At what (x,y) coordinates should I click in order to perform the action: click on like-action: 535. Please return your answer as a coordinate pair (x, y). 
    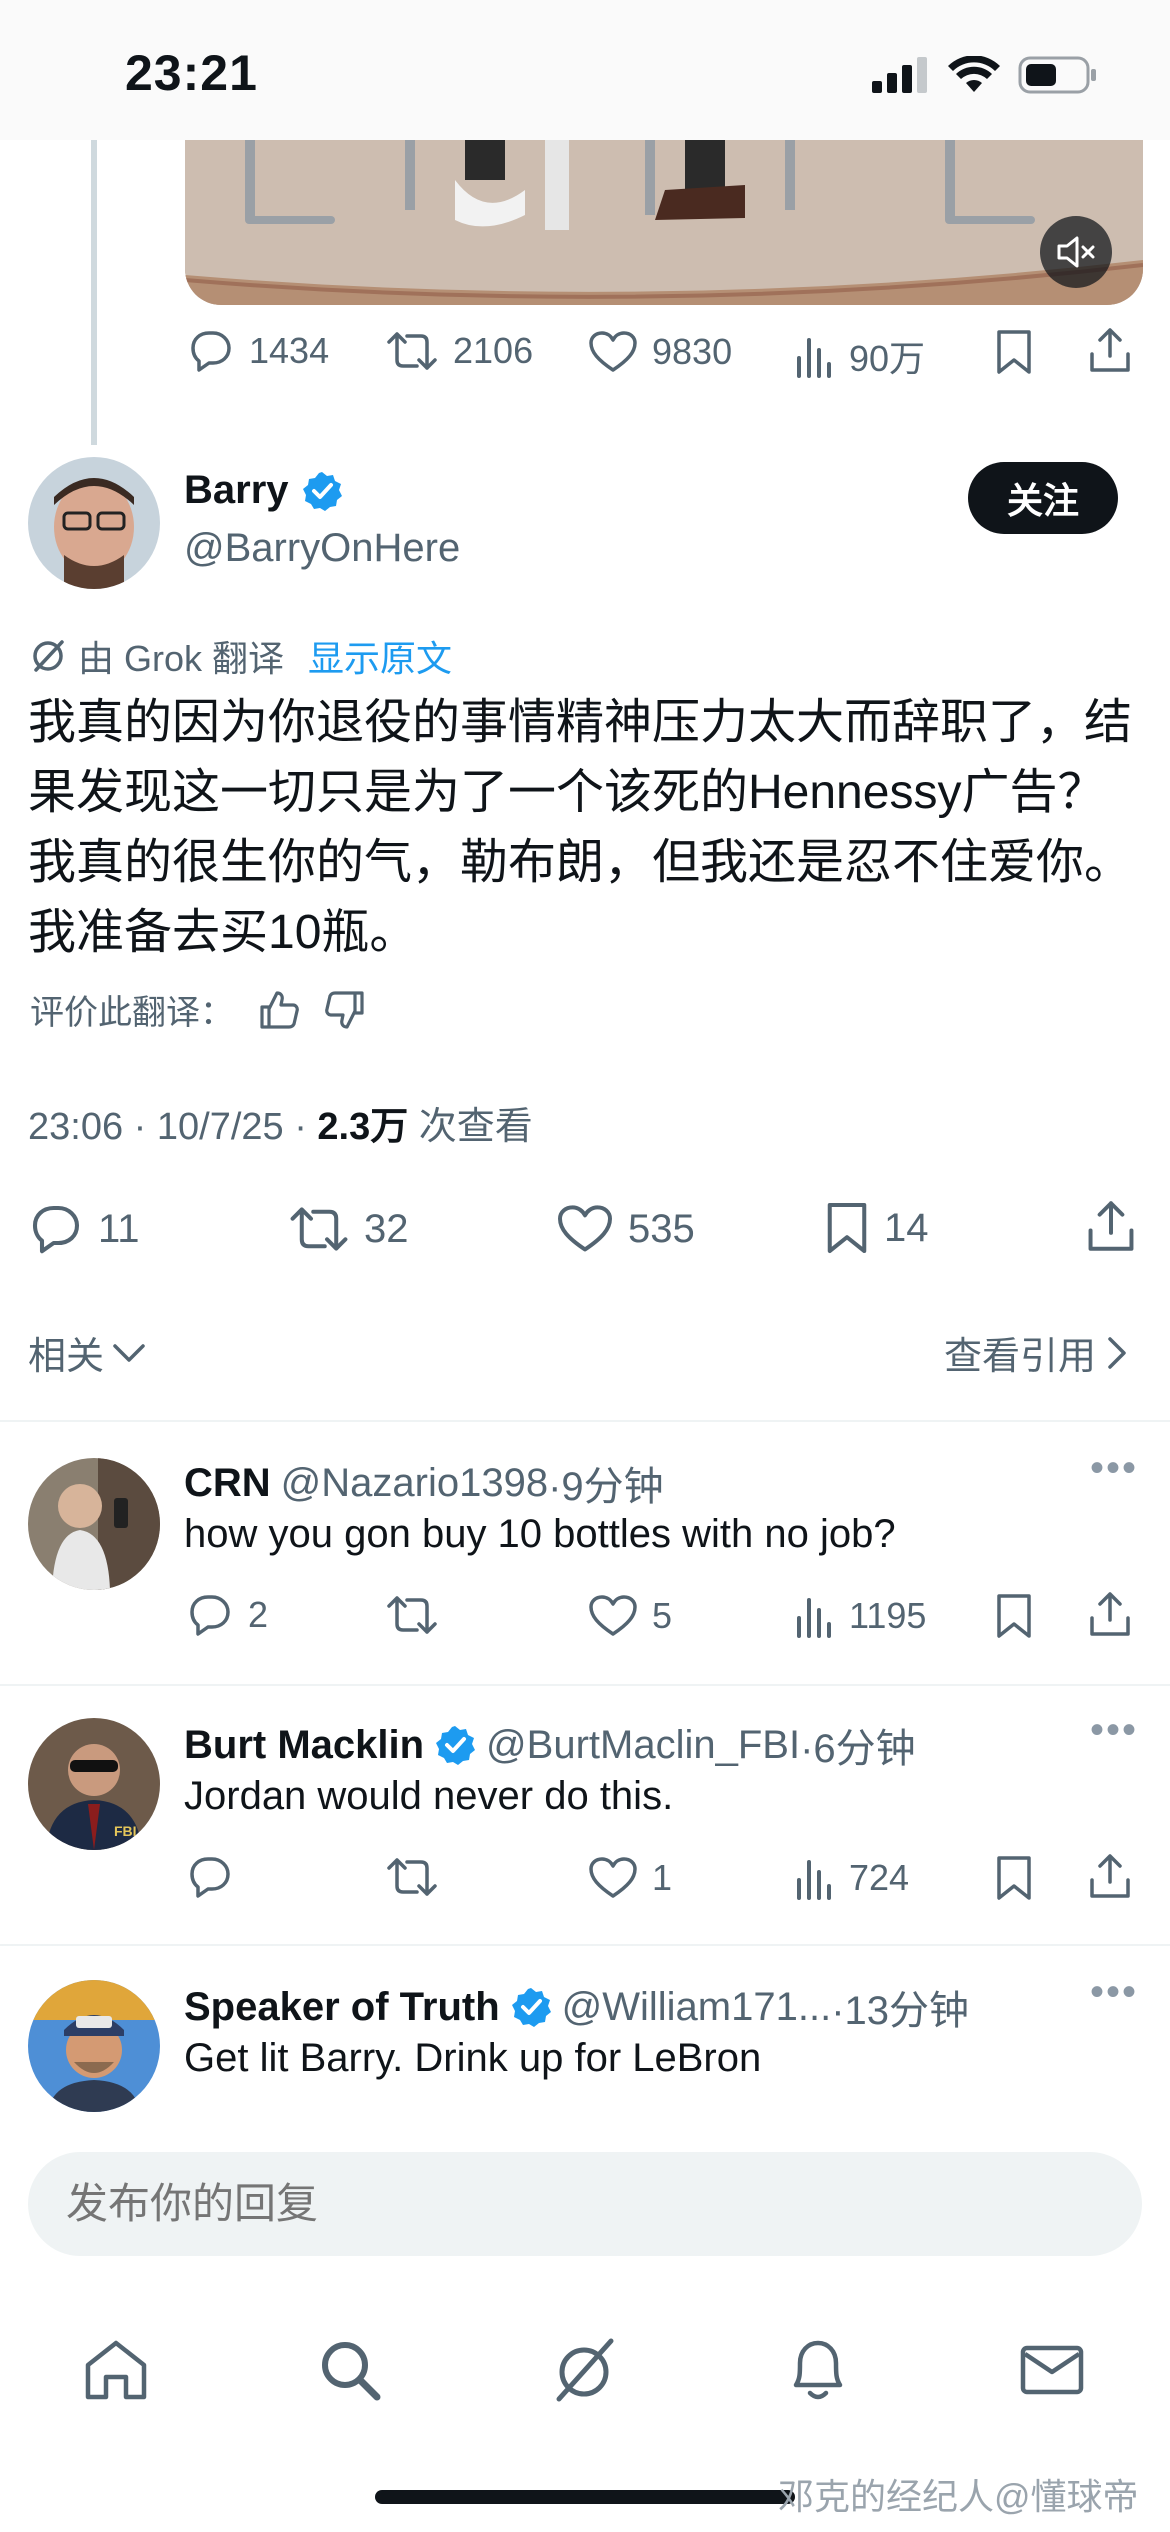
    Looking at the image, I should click on (625, 1229).